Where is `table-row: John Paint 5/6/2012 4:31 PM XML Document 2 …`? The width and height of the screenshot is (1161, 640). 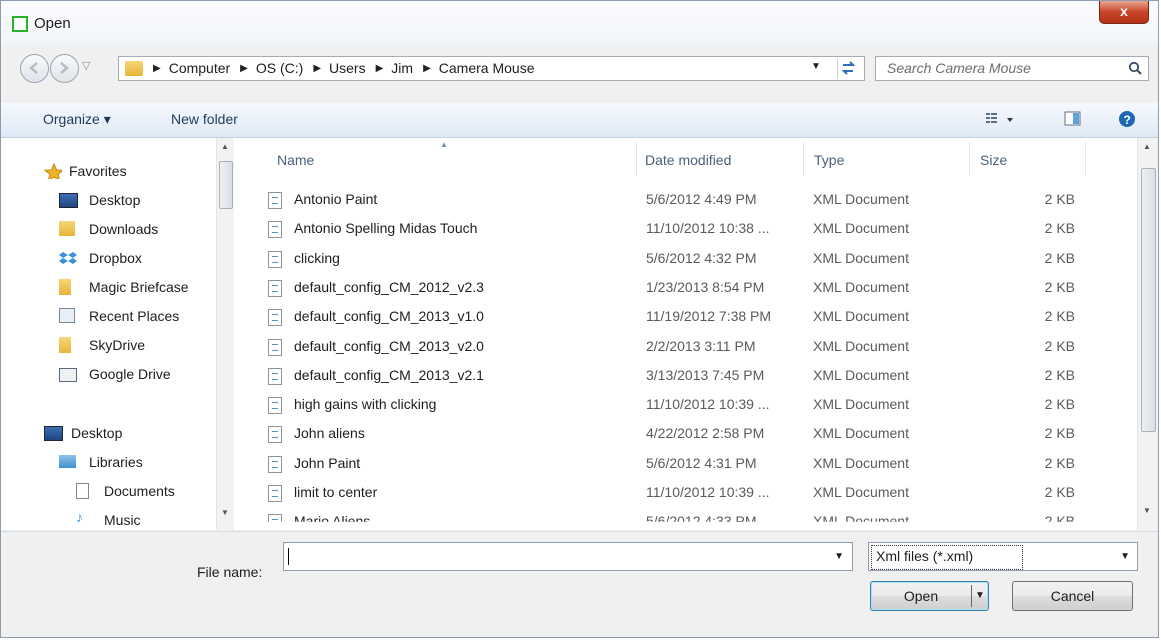 table-row: John Paint 5/6/2012 4:31 PM XML Document 2 … is located at coordinates (688, 463).